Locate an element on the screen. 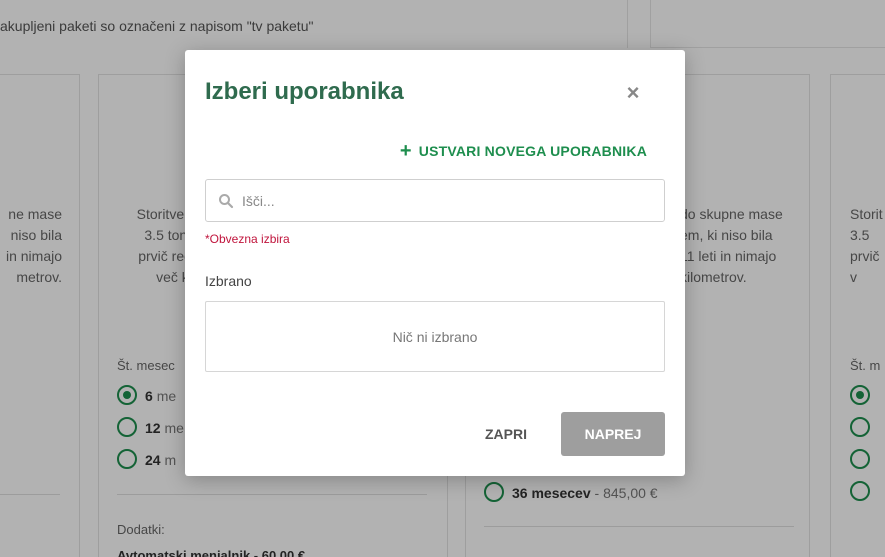 This screenshot has width=885, height=557. create-new-user-button: + USTVARI NOVEGA UPORABNIKA is located at coordinates (523, 151).